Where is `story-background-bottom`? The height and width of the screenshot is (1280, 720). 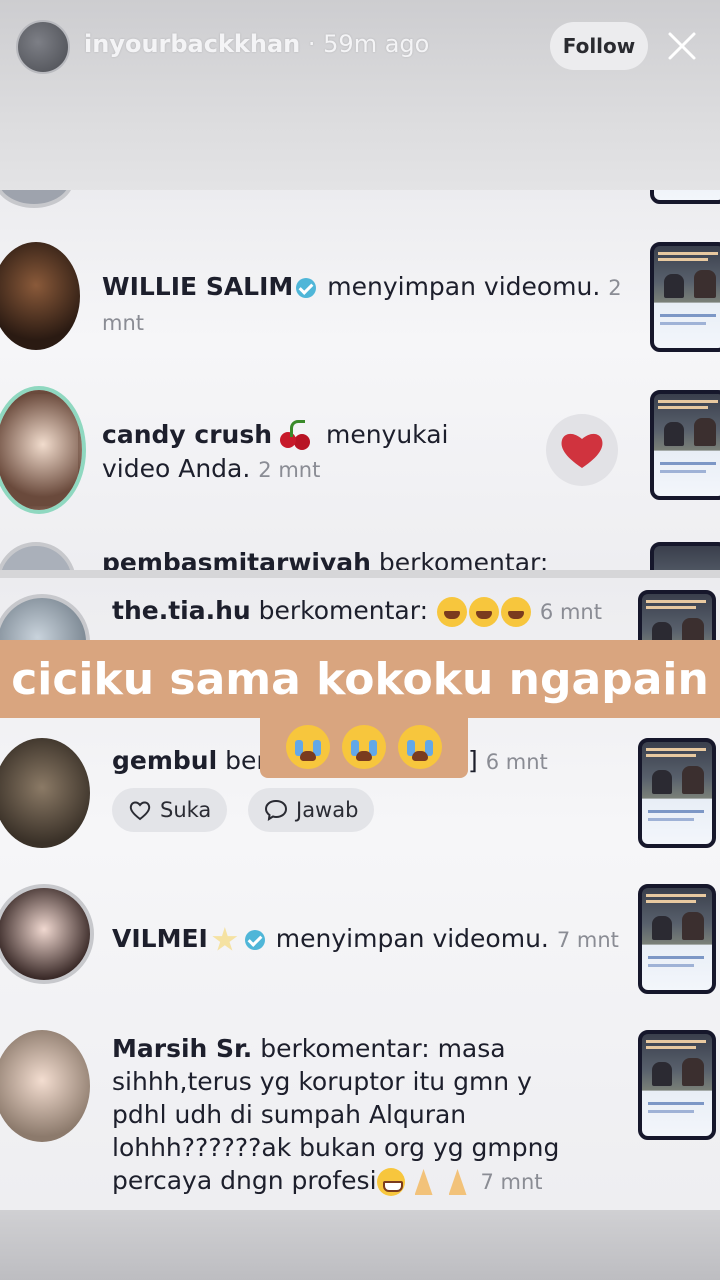
story-background-bottom is located at coordinates (360, 1245).